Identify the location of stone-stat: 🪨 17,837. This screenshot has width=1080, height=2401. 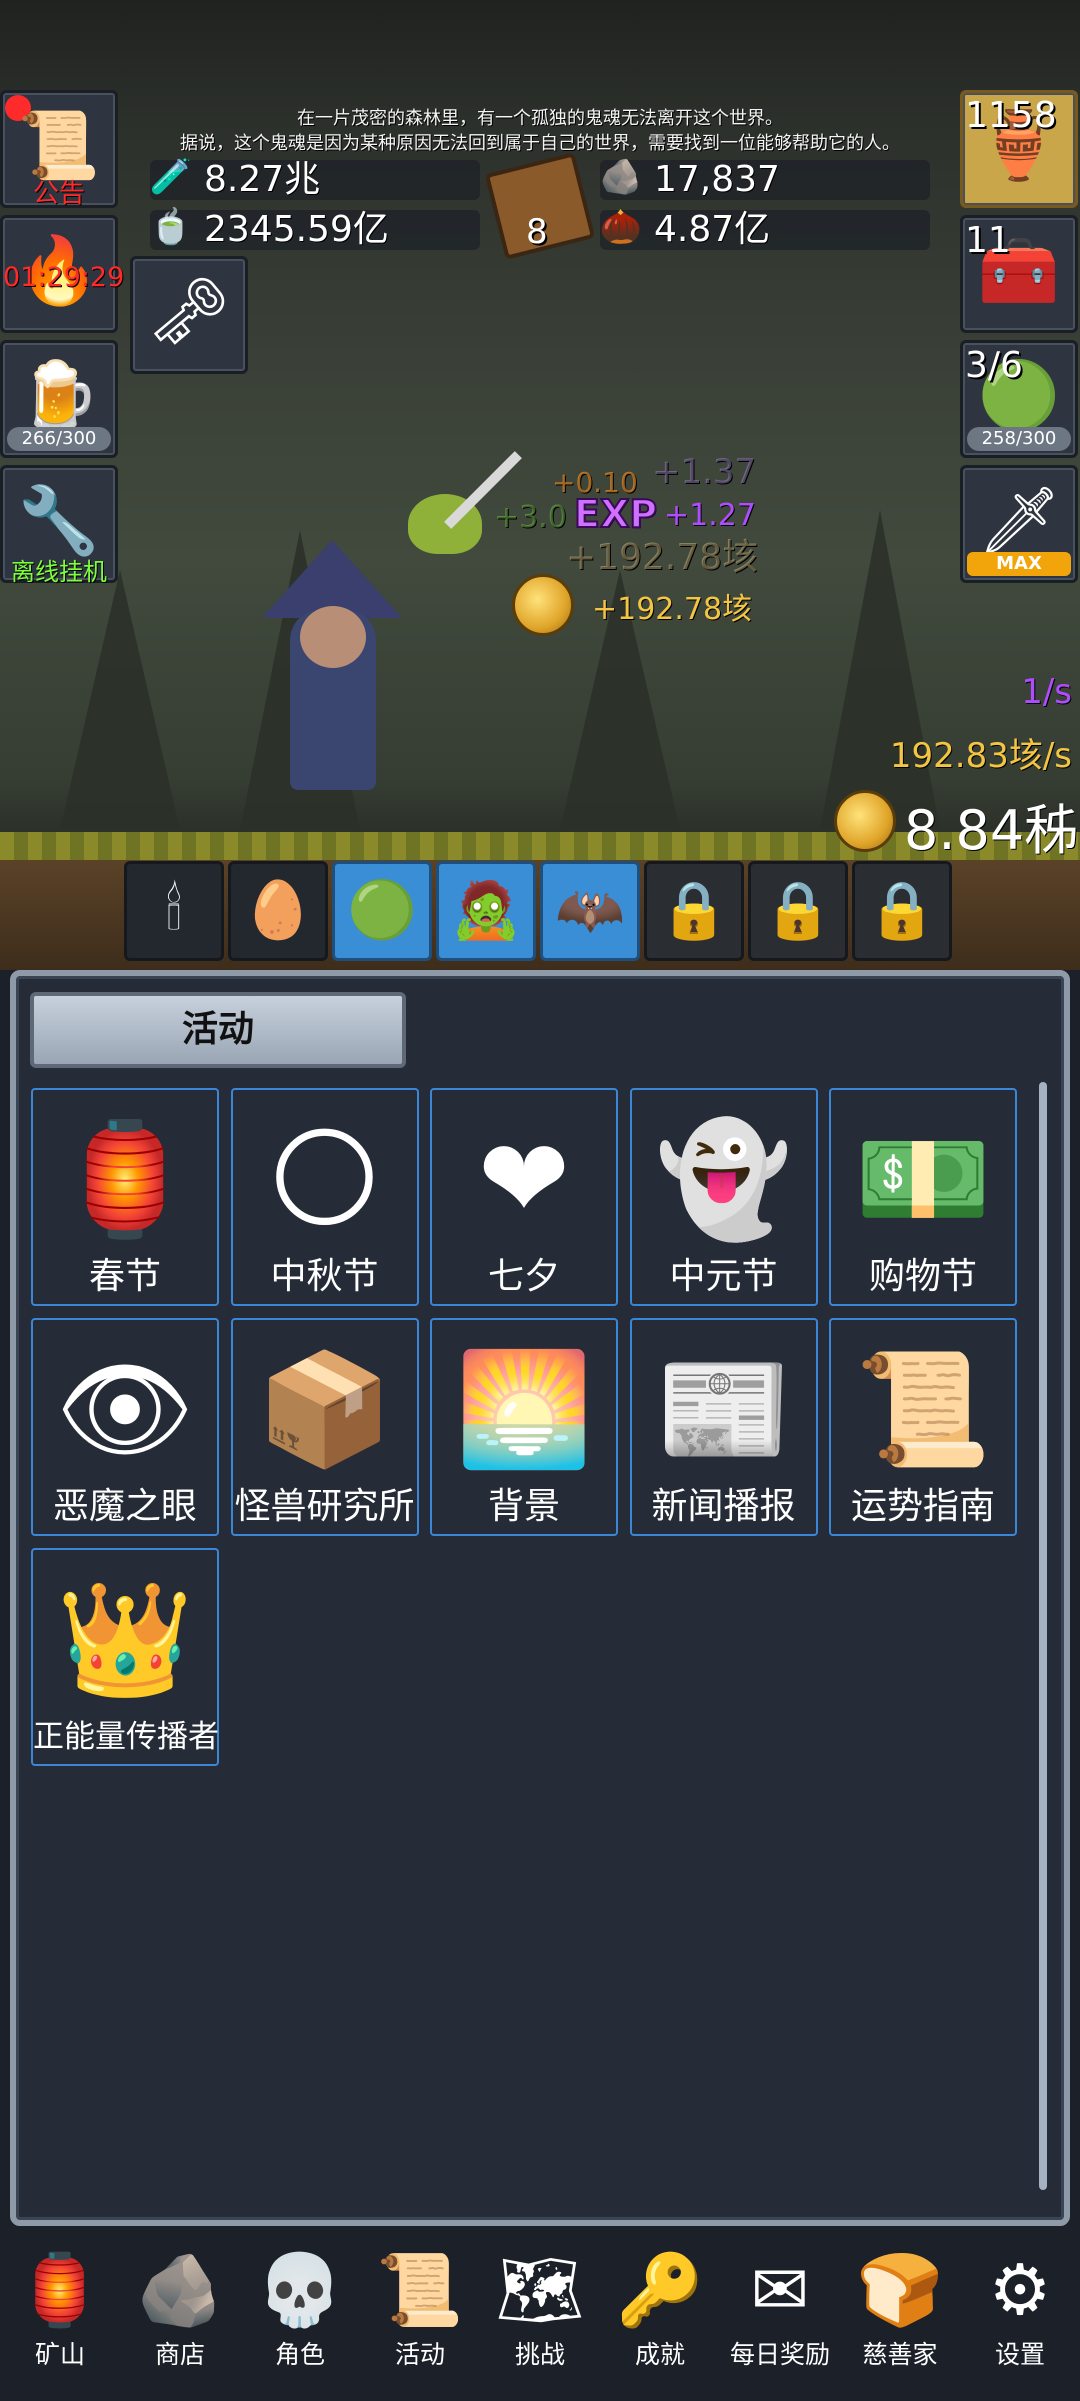
(765, 178).